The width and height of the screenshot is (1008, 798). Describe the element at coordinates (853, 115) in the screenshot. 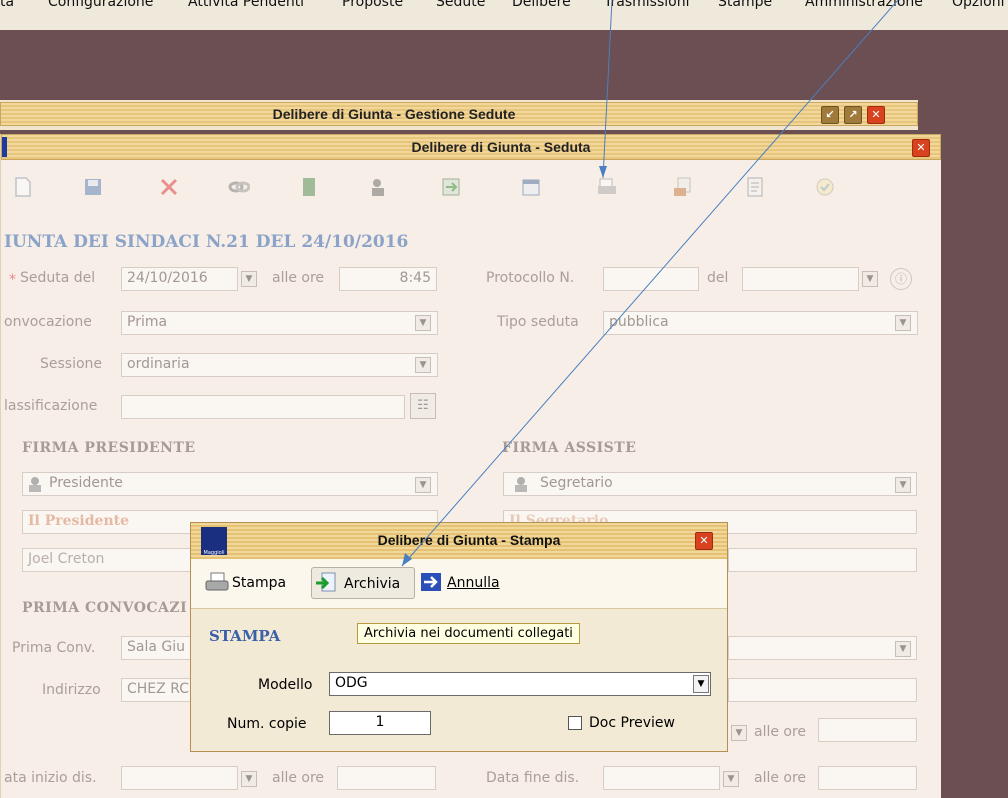

I see `maximize-icon: ↗` at that location.